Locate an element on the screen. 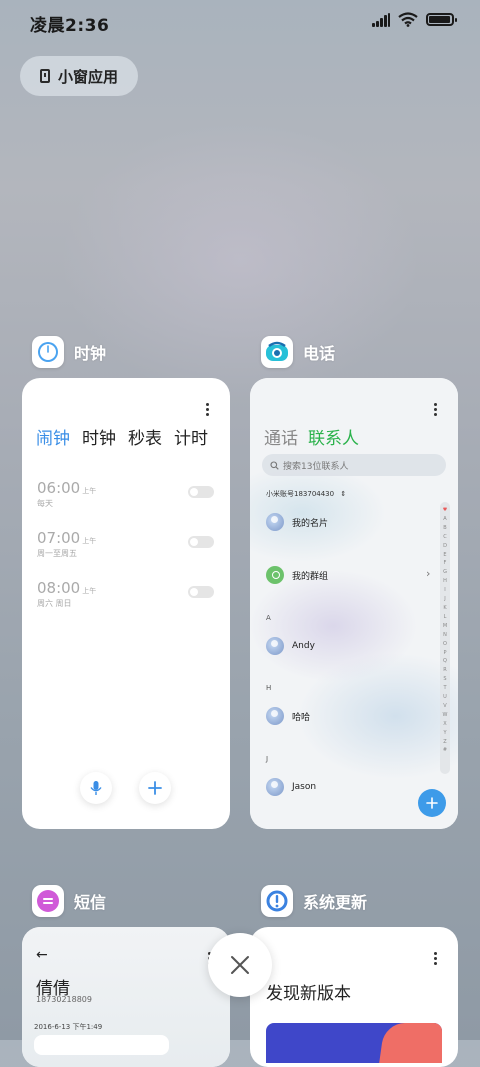  search-placeholder: 搜索13位联系人 is located at coordinates (316, 466).